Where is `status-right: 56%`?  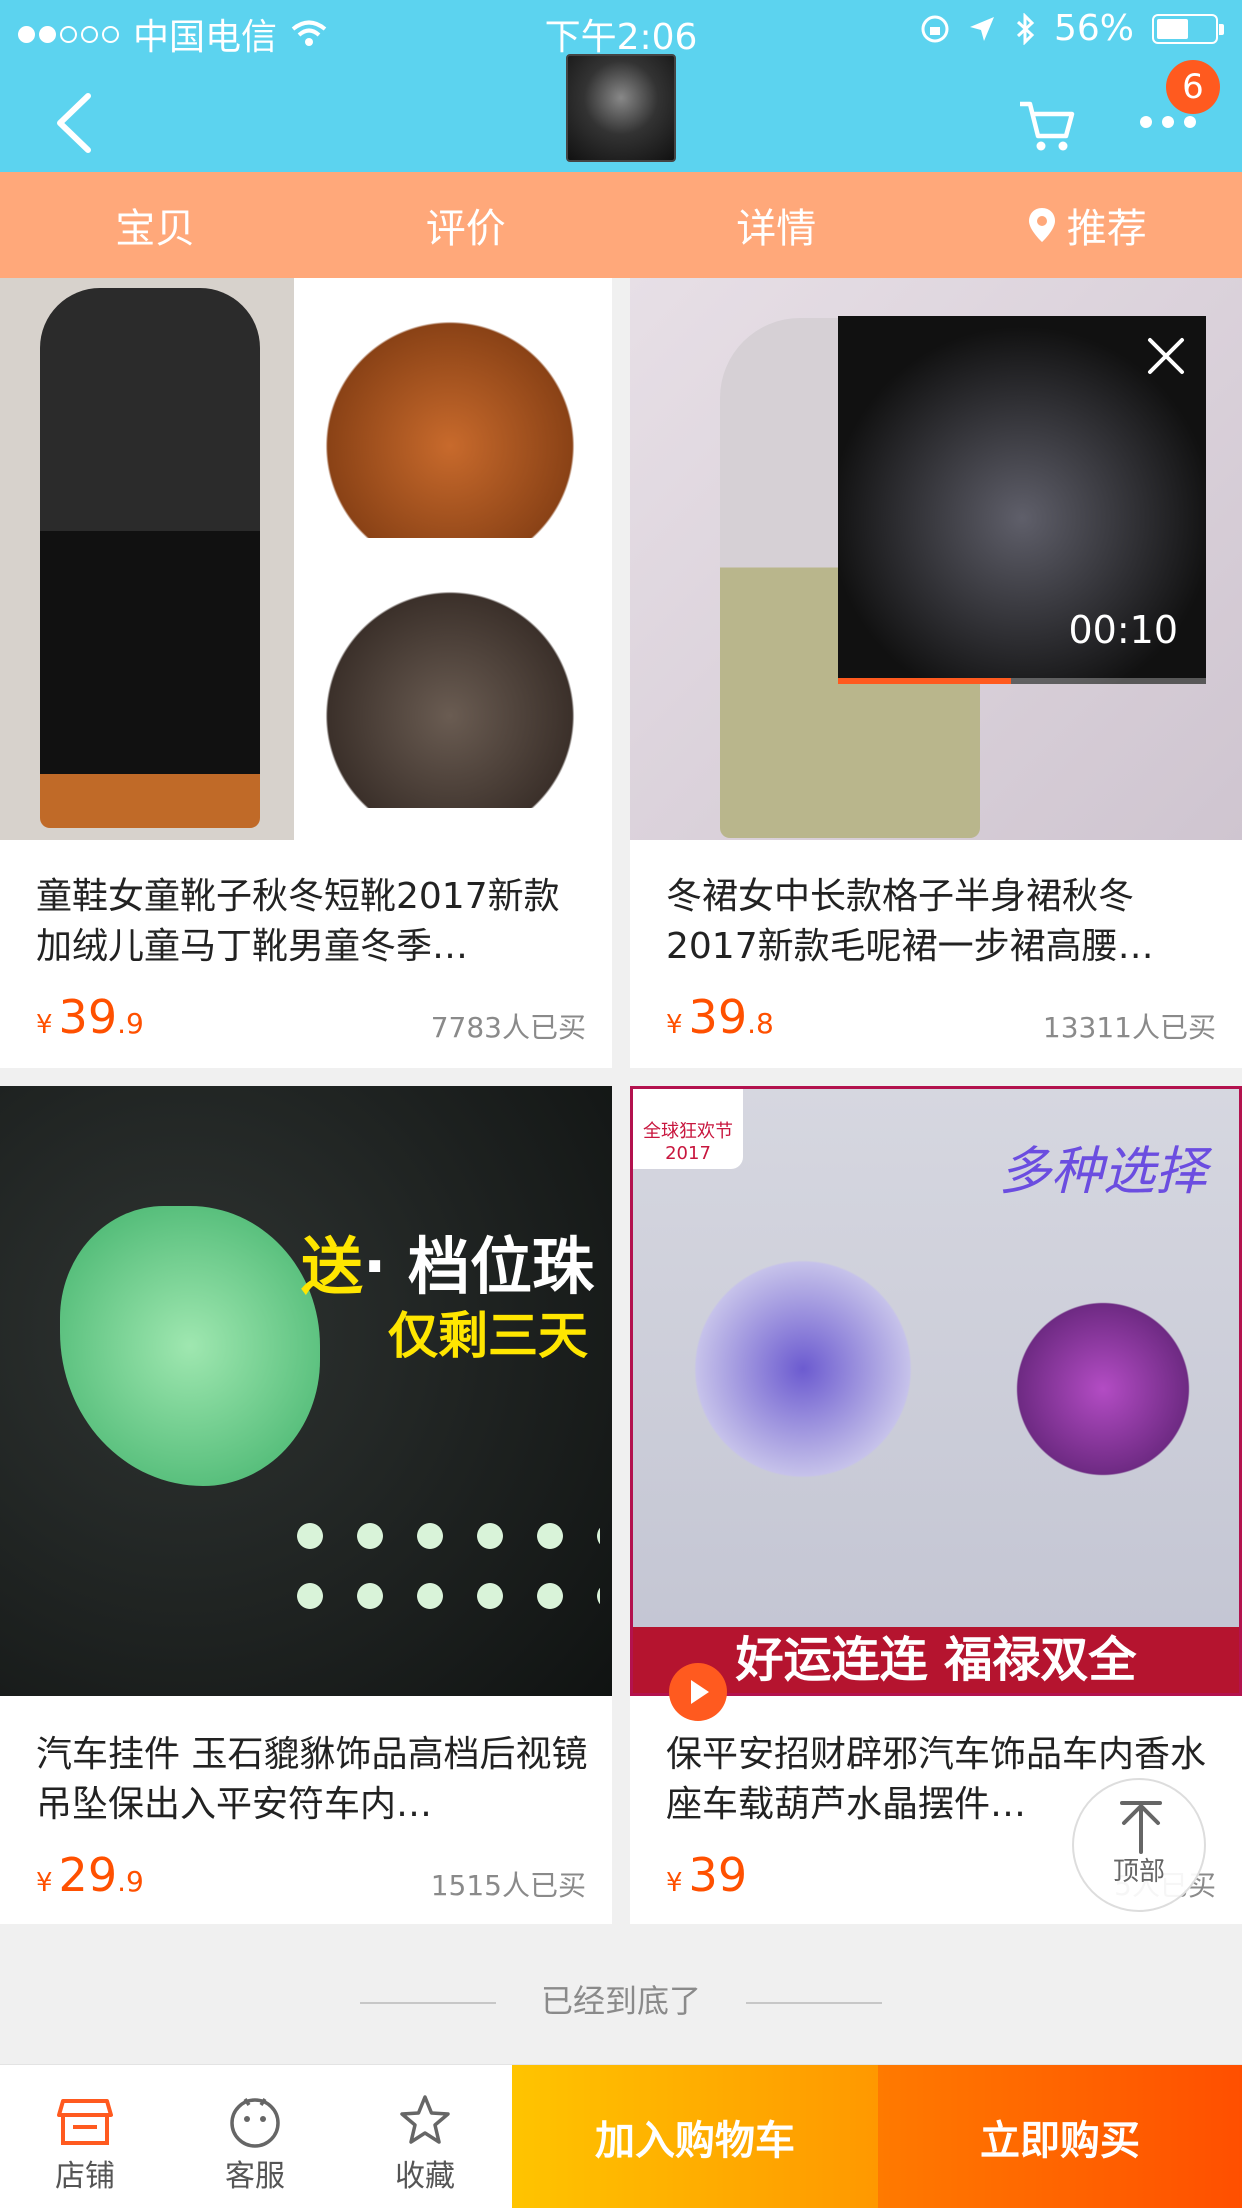 status-right: 56% is located at coordinates (1072, 28).